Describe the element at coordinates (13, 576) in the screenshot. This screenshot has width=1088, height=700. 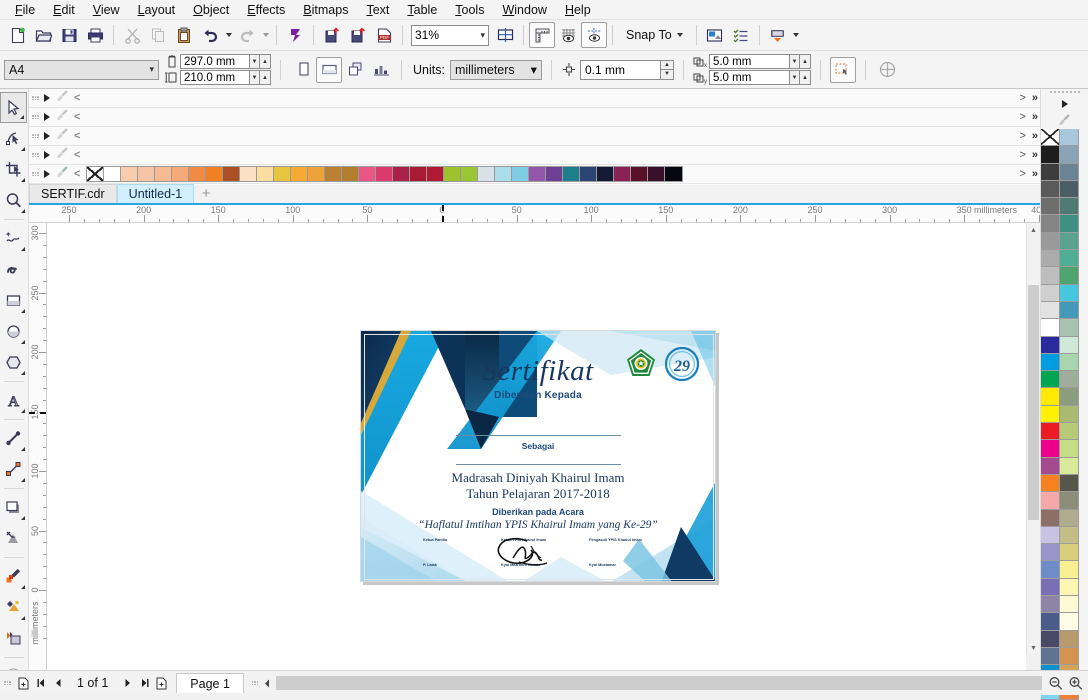
I see `color-eyedropper-tool` at that location.